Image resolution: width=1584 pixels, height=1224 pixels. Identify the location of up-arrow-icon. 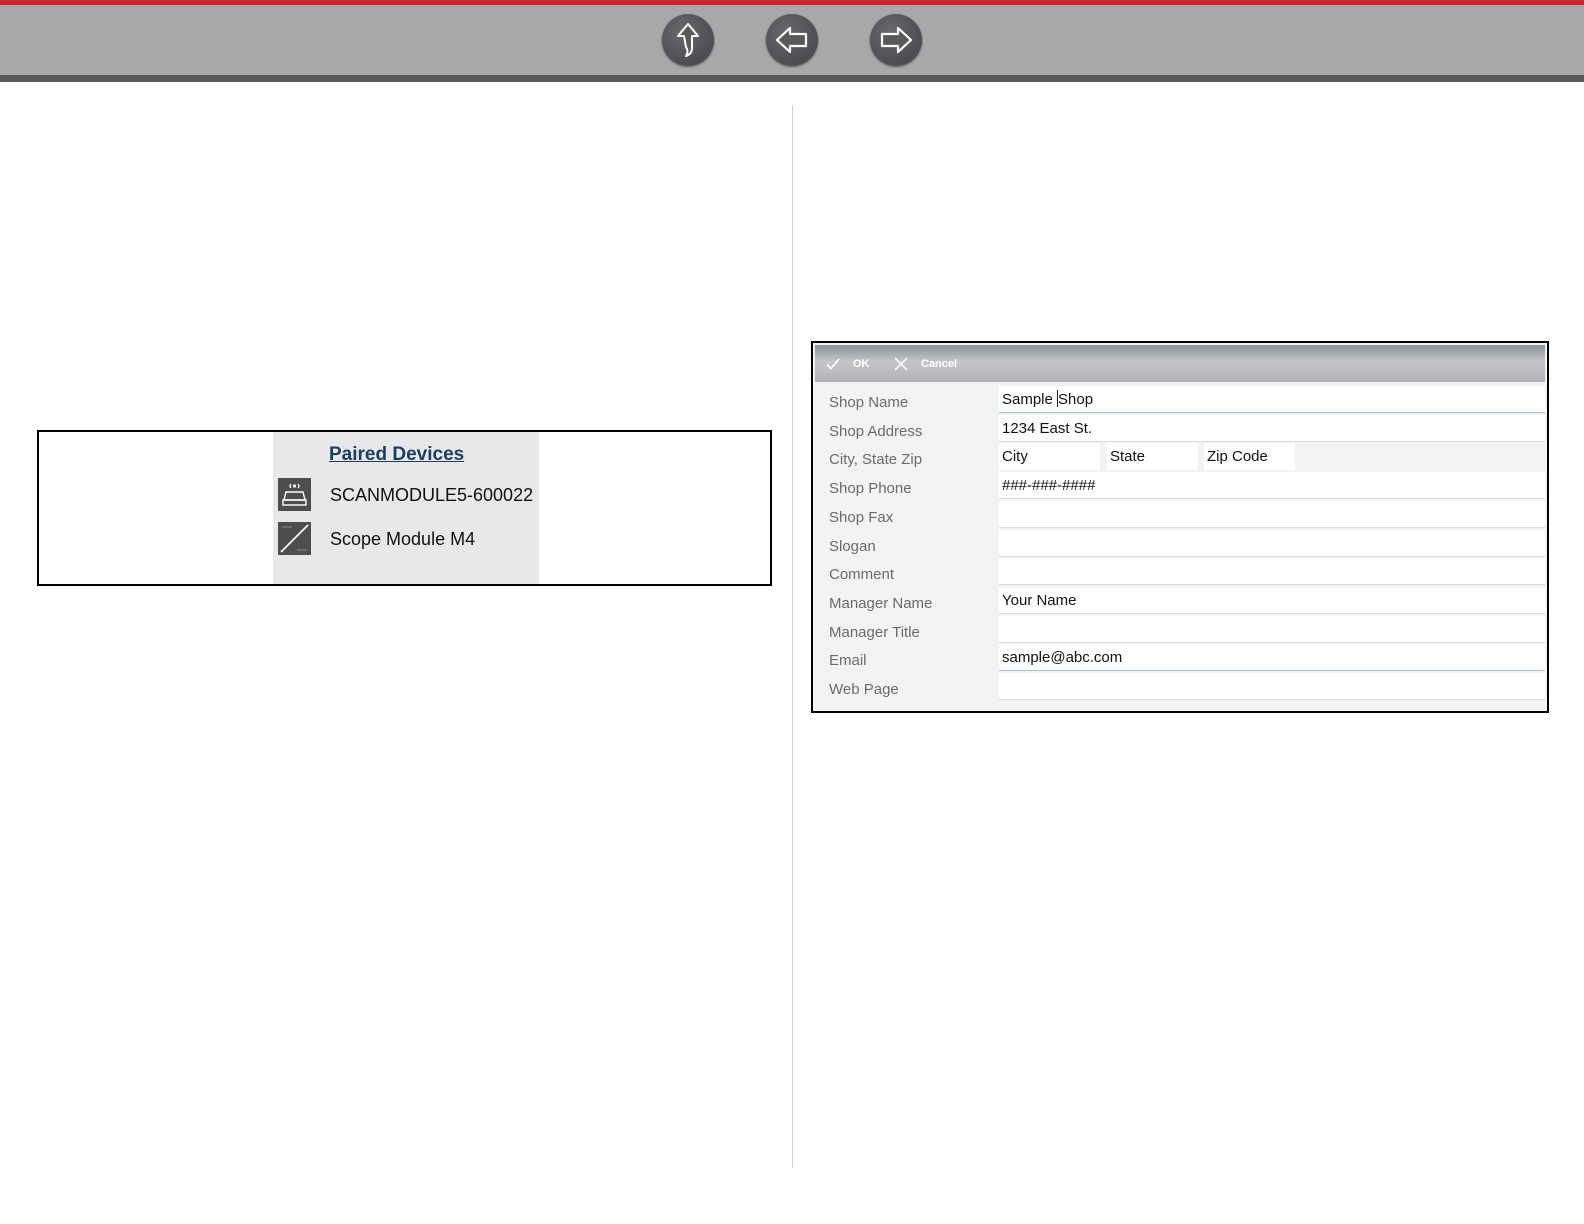
(688, 40).